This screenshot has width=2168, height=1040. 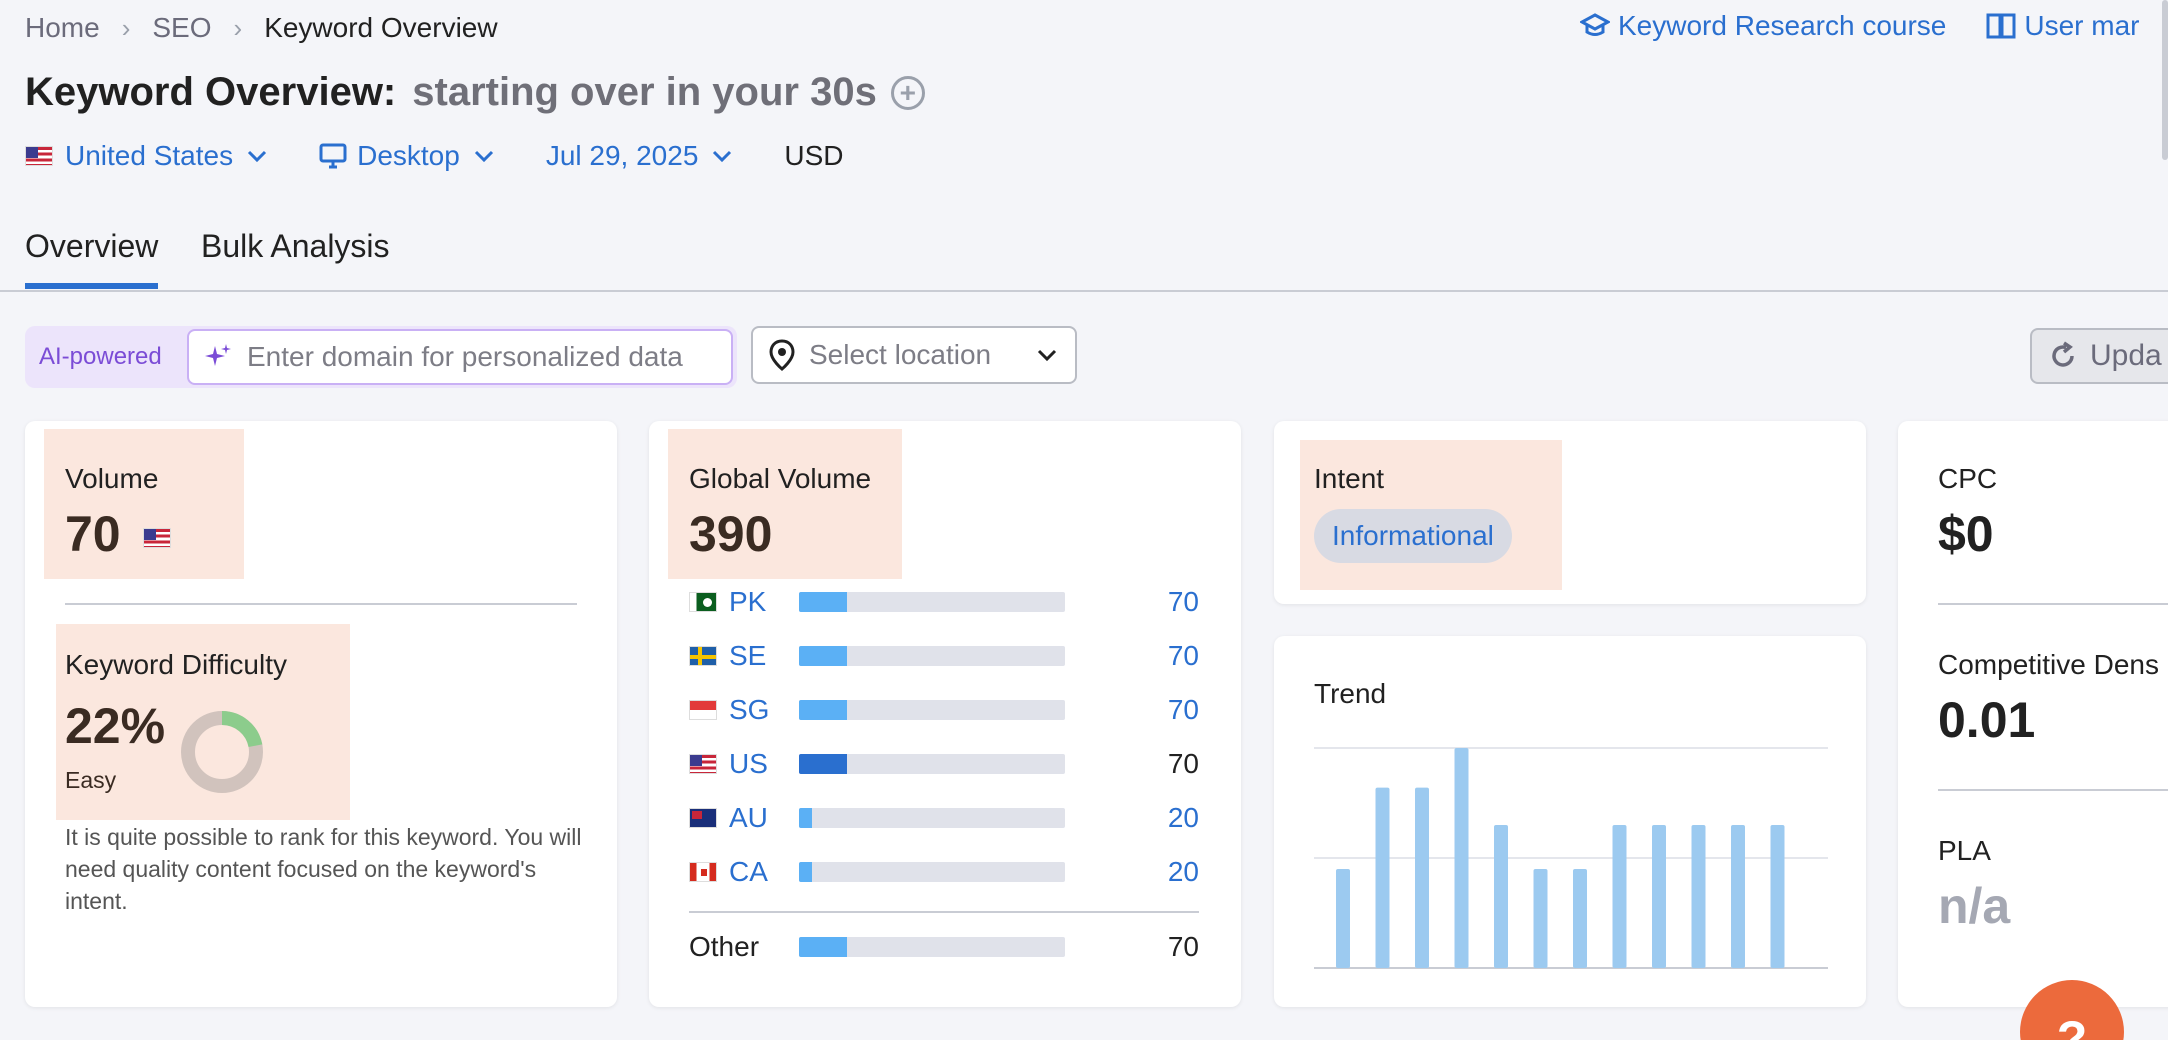 I want to click on trend-label: Trend, so click(x=1350, y=693).